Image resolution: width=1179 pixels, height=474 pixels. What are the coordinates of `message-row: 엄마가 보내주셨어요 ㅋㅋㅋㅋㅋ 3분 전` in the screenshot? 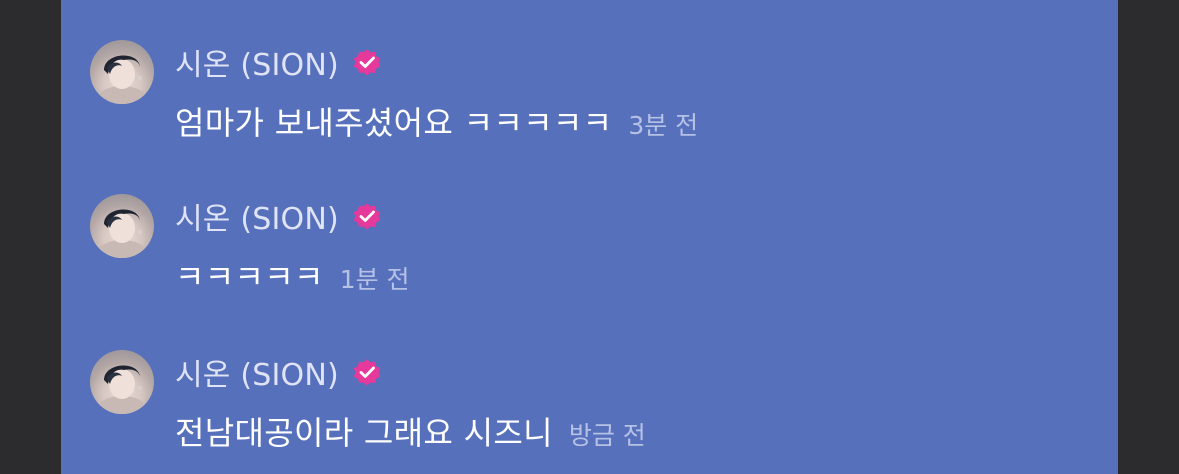 It's located at (436, 120).